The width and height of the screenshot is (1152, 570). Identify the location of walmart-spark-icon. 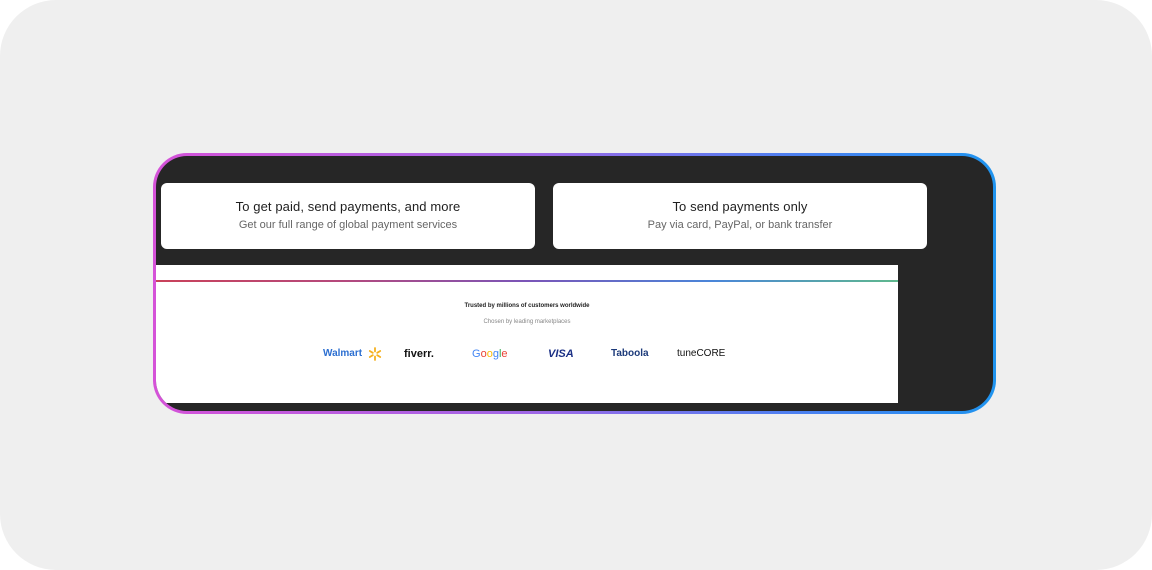
(375, 354).